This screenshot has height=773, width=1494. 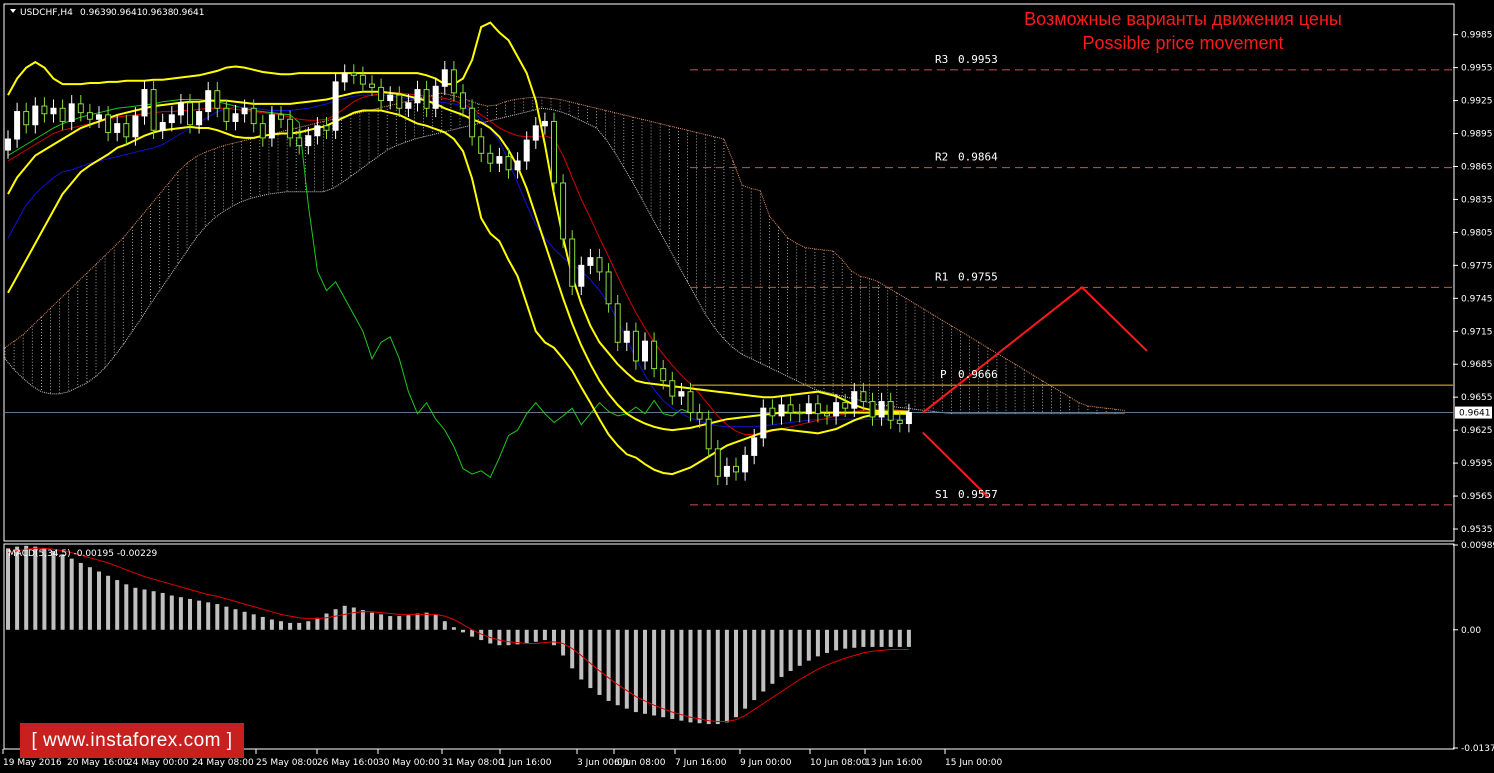 What do you see at coordinates (32, 763) in the screenshot?
I see `time-tick-label: 19 May 2016` at bounding box center [32, 763].